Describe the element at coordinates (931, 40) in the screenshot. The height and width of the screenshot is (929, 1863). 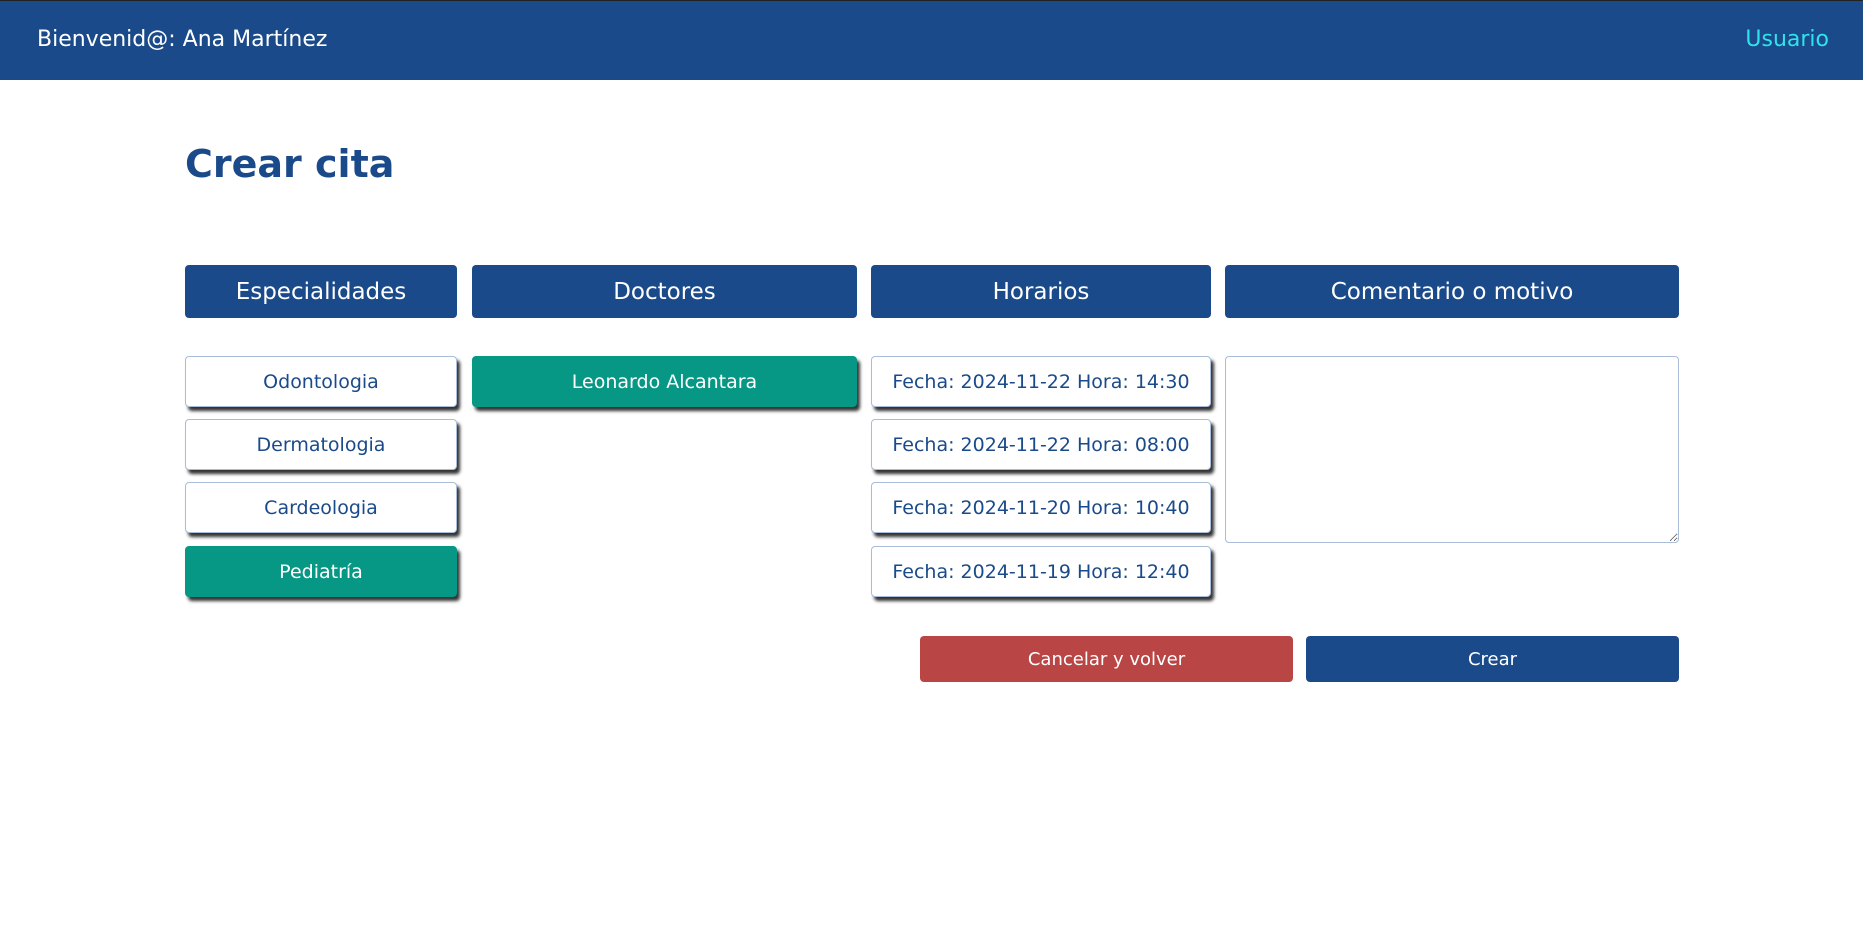
I see `top-navbar: Bienvenid@: Ana Martínez Usuario` at that location.